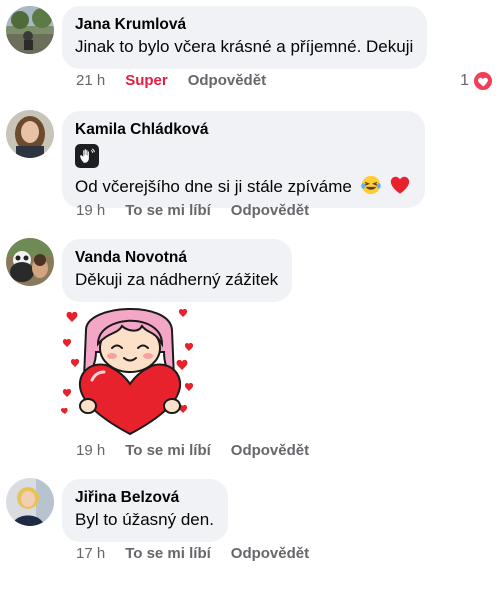  I want to click on comment-time: 17 h, so click(90, 553).